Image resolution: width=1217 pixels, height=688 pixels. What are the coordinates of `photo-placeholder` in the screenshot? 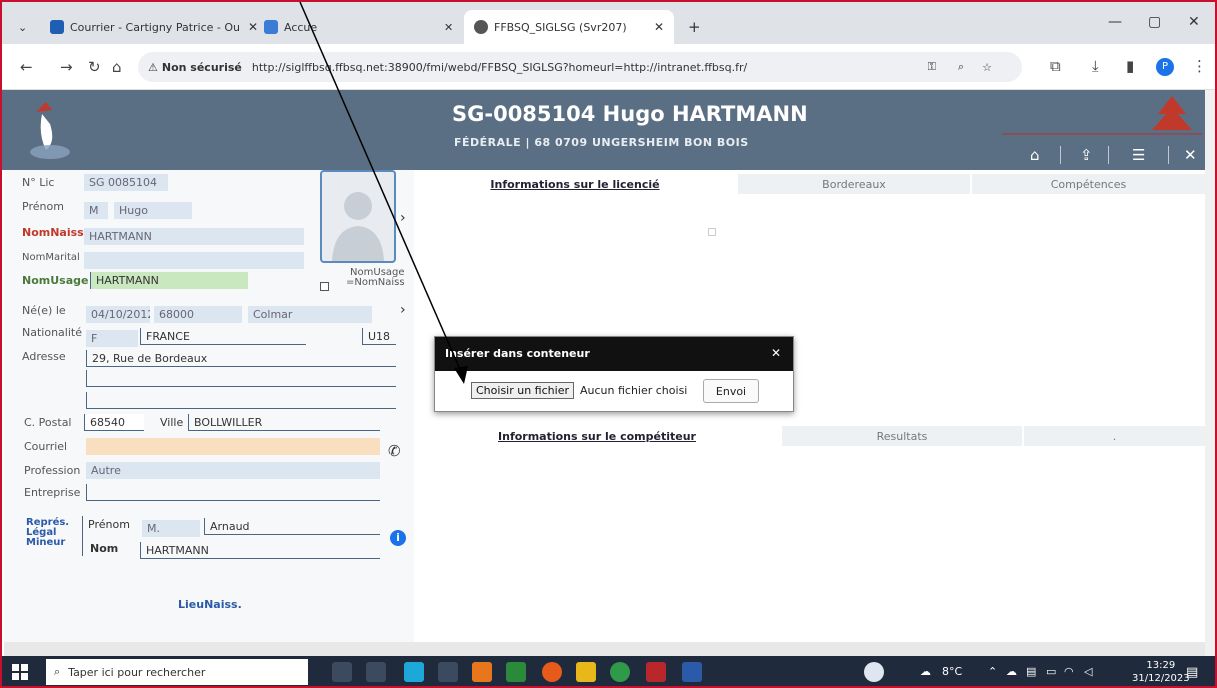 It's located at (358, 216).